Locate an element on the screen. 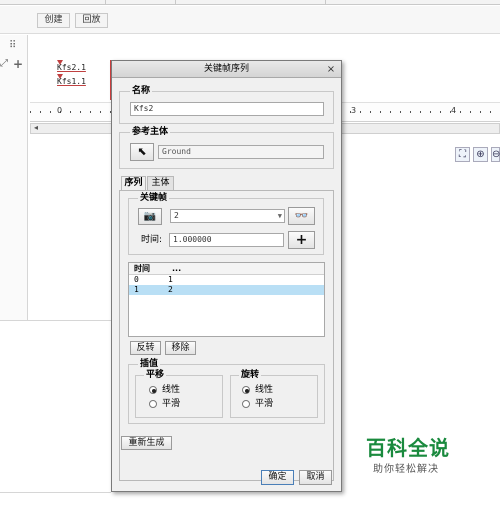 This screenshot has height=505, width=500. rotation-linear-label: 线性 is located at coordinates (264, 390).